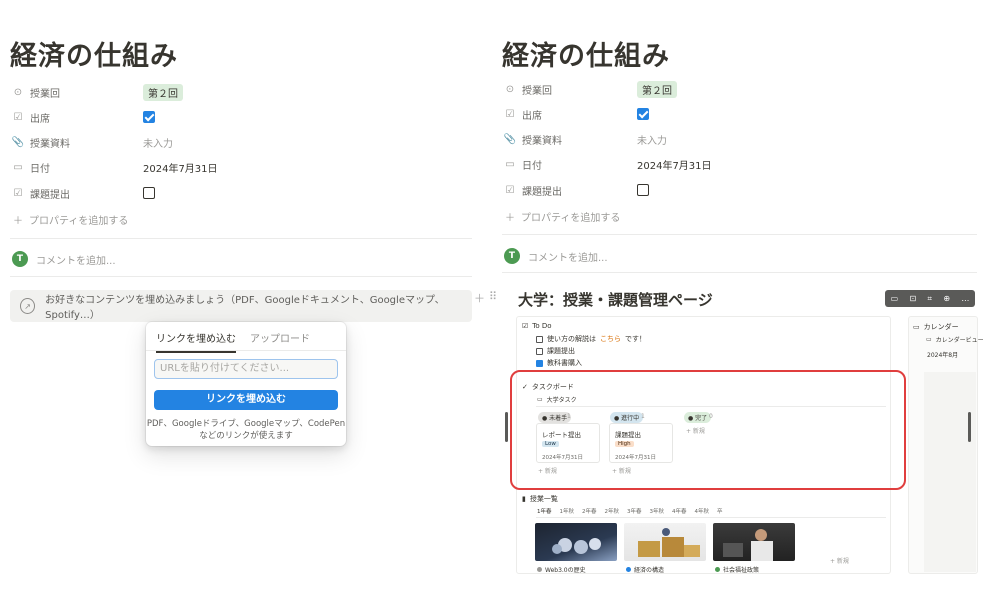  I want to click on crop-icon: ⌗, so click(930, 299).